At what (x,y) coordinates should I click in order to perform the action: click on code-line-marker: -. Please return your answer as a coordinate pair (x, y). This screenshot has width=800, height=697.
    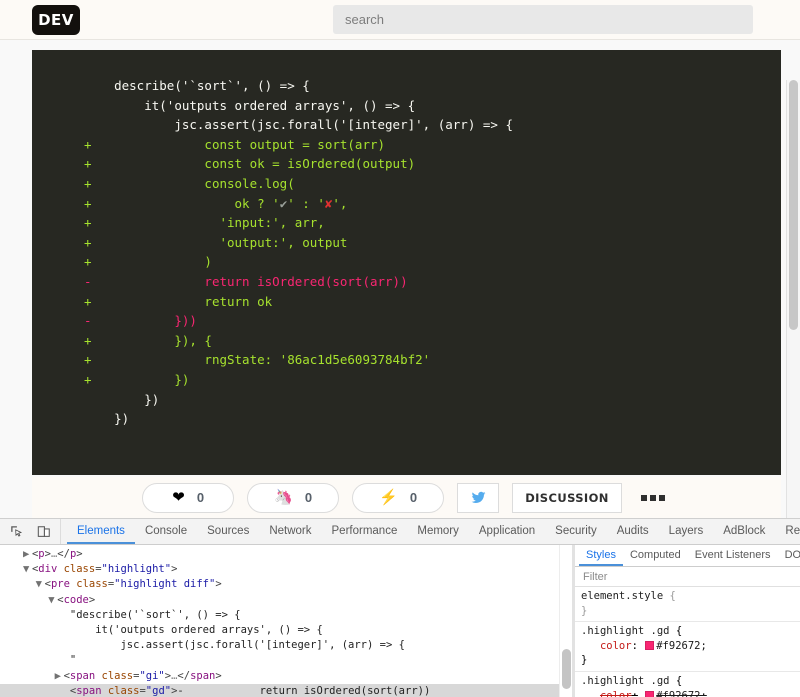
    Looking at the image, I should click on (88, 321).